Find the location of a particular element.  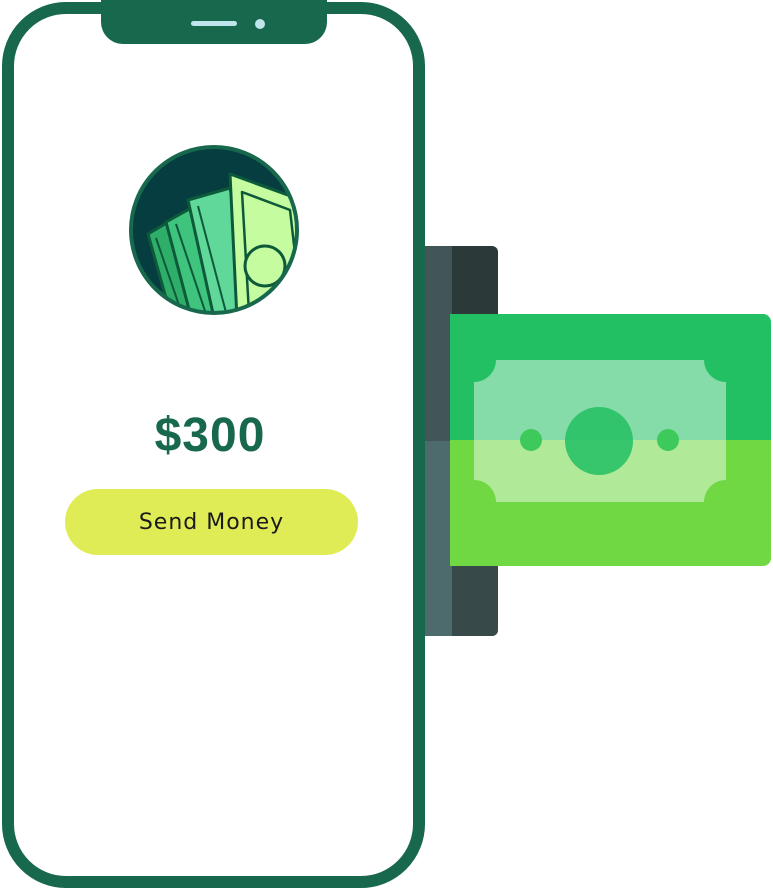

send-money-button: Send Money is located at coordinates (211, 522).